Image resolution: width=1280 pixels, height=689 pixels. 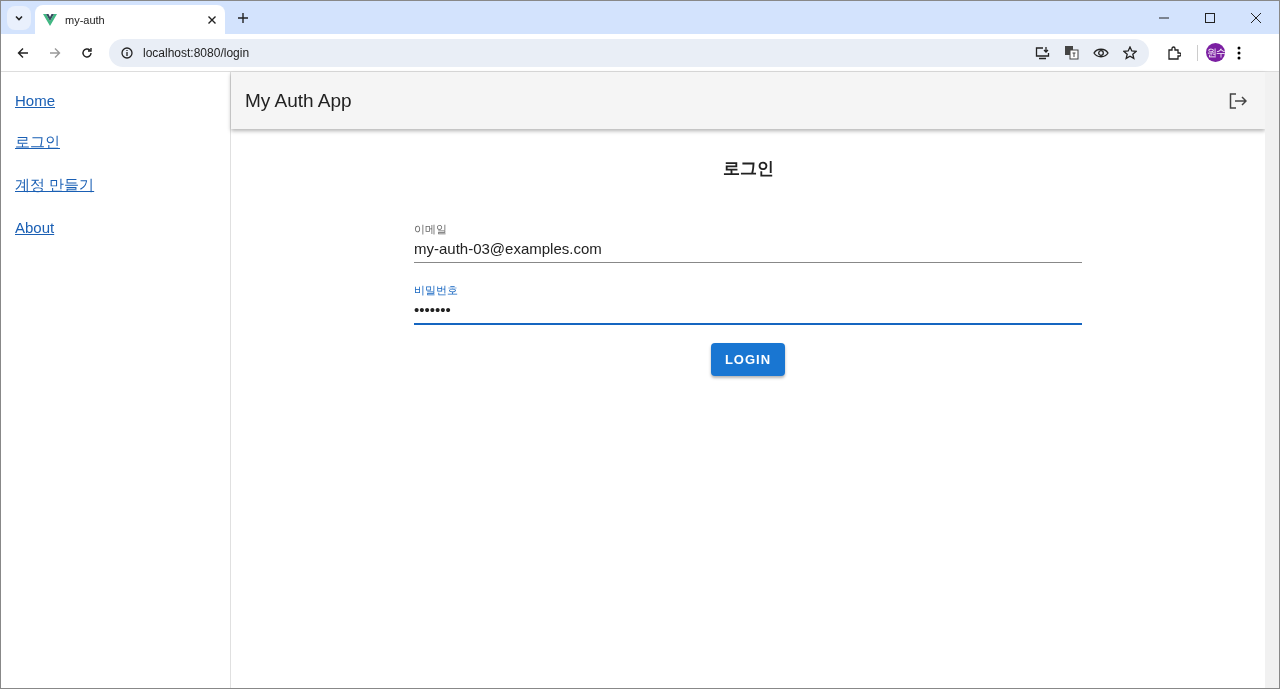 What do you see at coordinates (87, 52) in the screenshot?
I see `reload-icon` at bounding box center [87, 52].